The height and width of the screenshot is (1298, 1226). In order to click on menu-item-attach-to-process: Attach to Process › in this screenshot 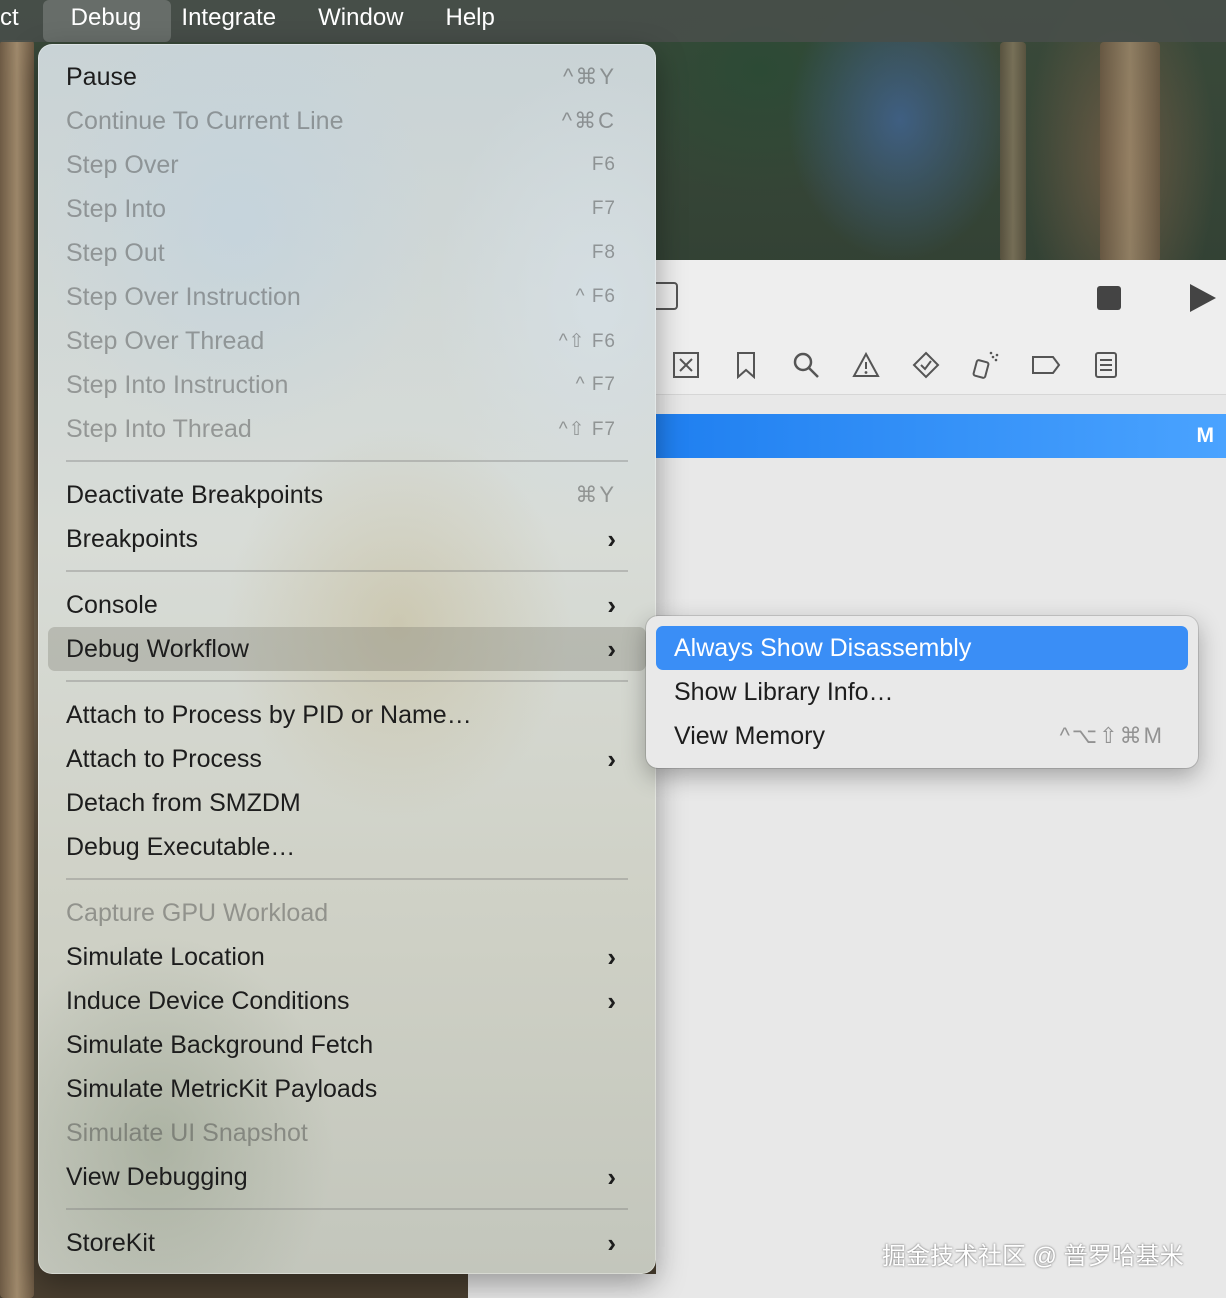, I will do `click(347, 759)`.